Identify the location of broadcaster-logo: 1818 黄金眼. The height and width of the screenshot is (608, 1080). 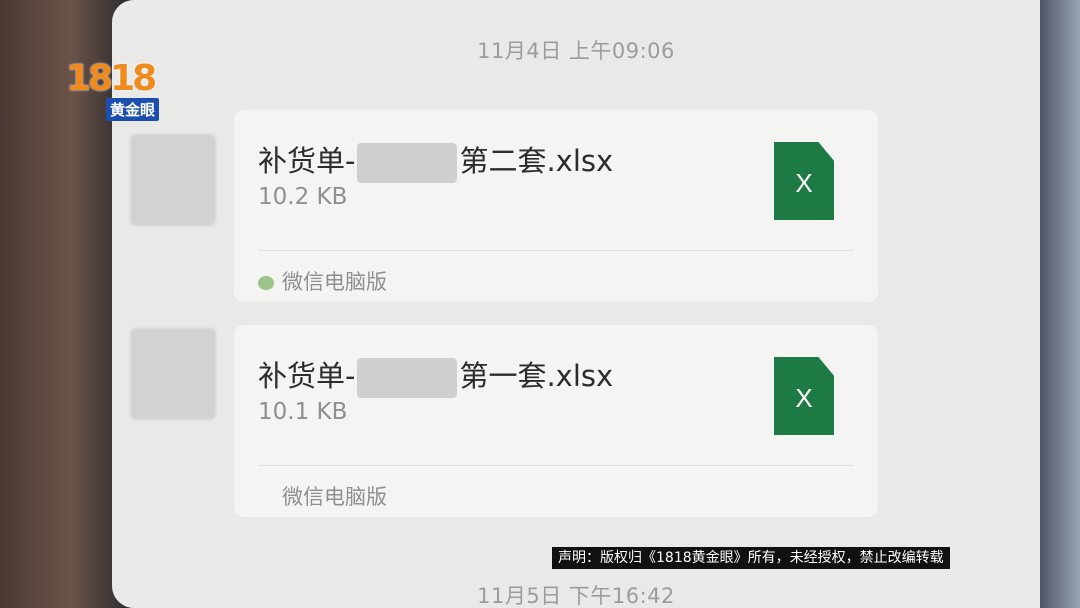
(114, 90).